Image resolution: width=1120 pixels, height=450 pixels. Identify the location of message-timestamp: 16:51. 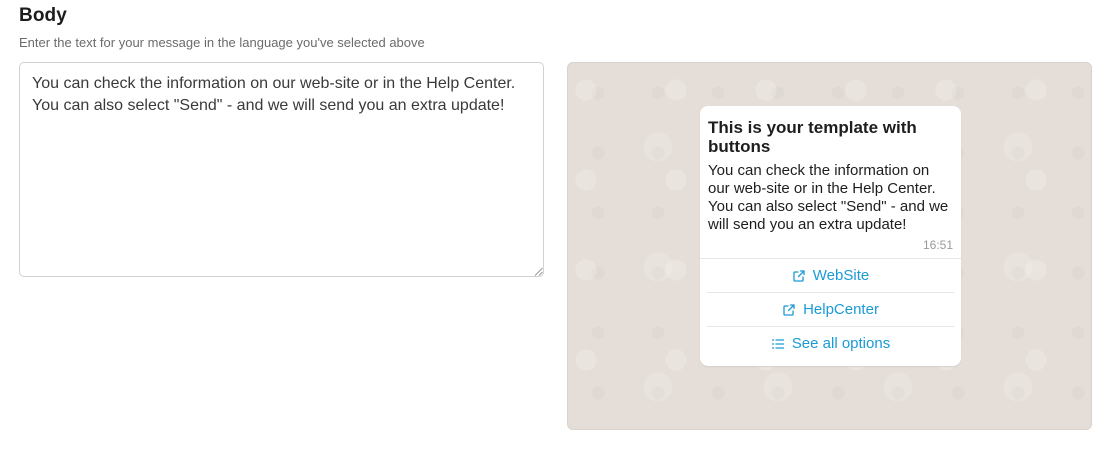
(937, 245).